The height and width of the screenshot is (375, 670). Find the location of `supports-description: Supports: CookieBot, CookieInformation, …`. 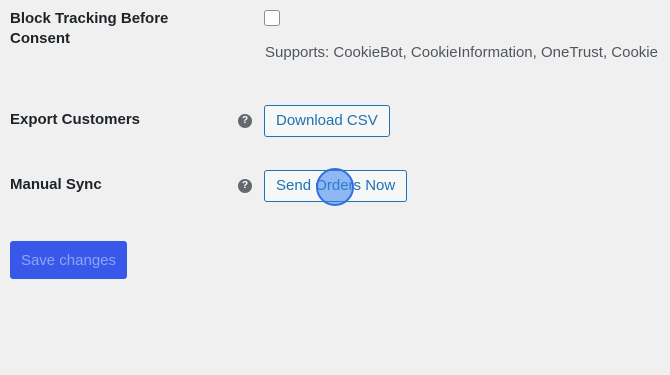

supports-description: Supports: CookieBot, CookieInformation, … is located at coordinates (461, 52).